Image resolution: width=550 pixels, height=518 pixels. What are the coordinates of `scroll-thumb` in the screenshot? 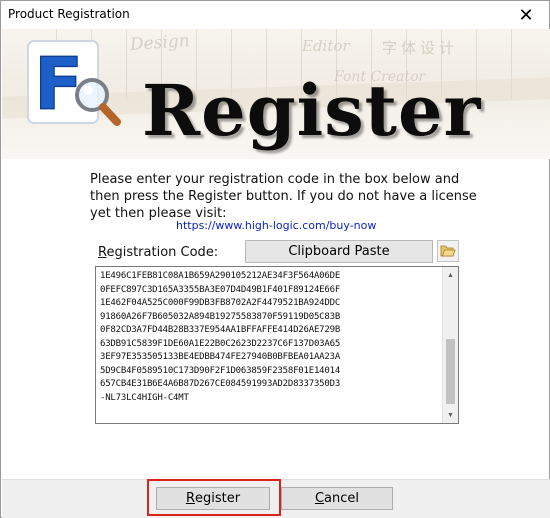 It's located at (450, 371).